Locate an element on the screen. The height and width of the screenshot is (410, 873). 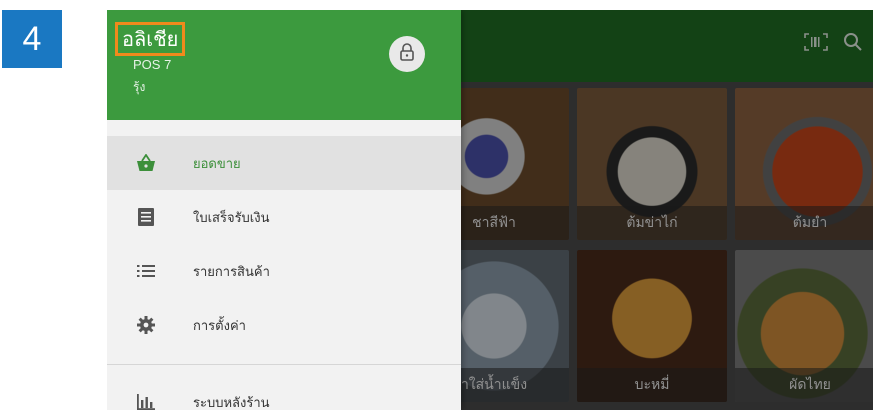
menu-item-receipts: ใบเสร็จรับเงิน is located at coordinates (284, 217).